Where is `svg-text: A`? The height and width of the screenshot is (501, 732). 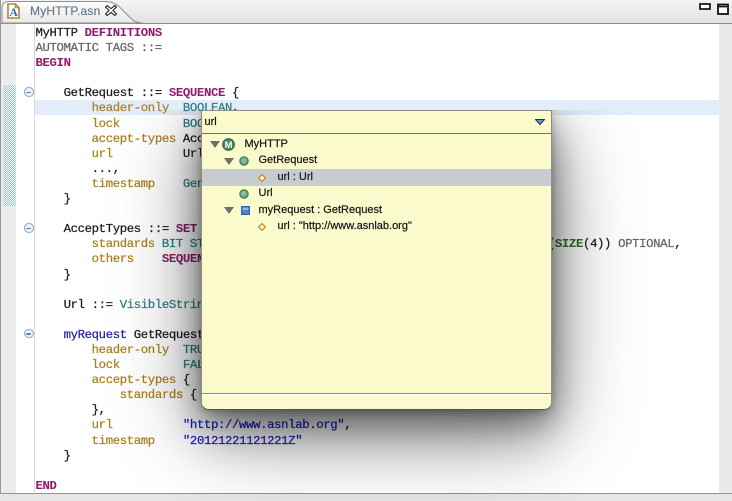 svg-text: A is located at coordinates (13, 13).